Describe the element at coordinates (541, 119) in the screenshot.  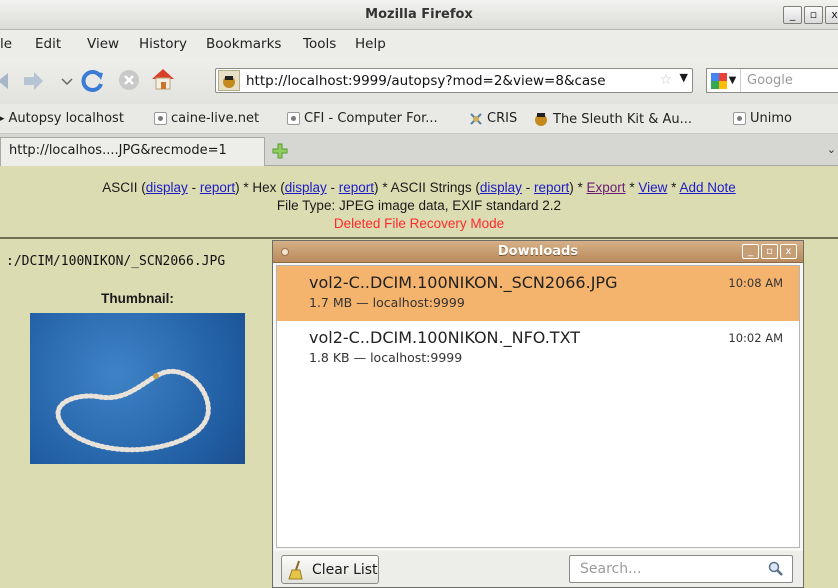
I see `sleuthkit-icon` at that location.